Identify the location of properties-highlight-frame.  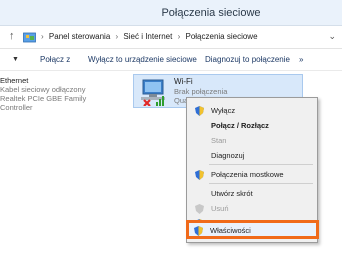
(252, 229).